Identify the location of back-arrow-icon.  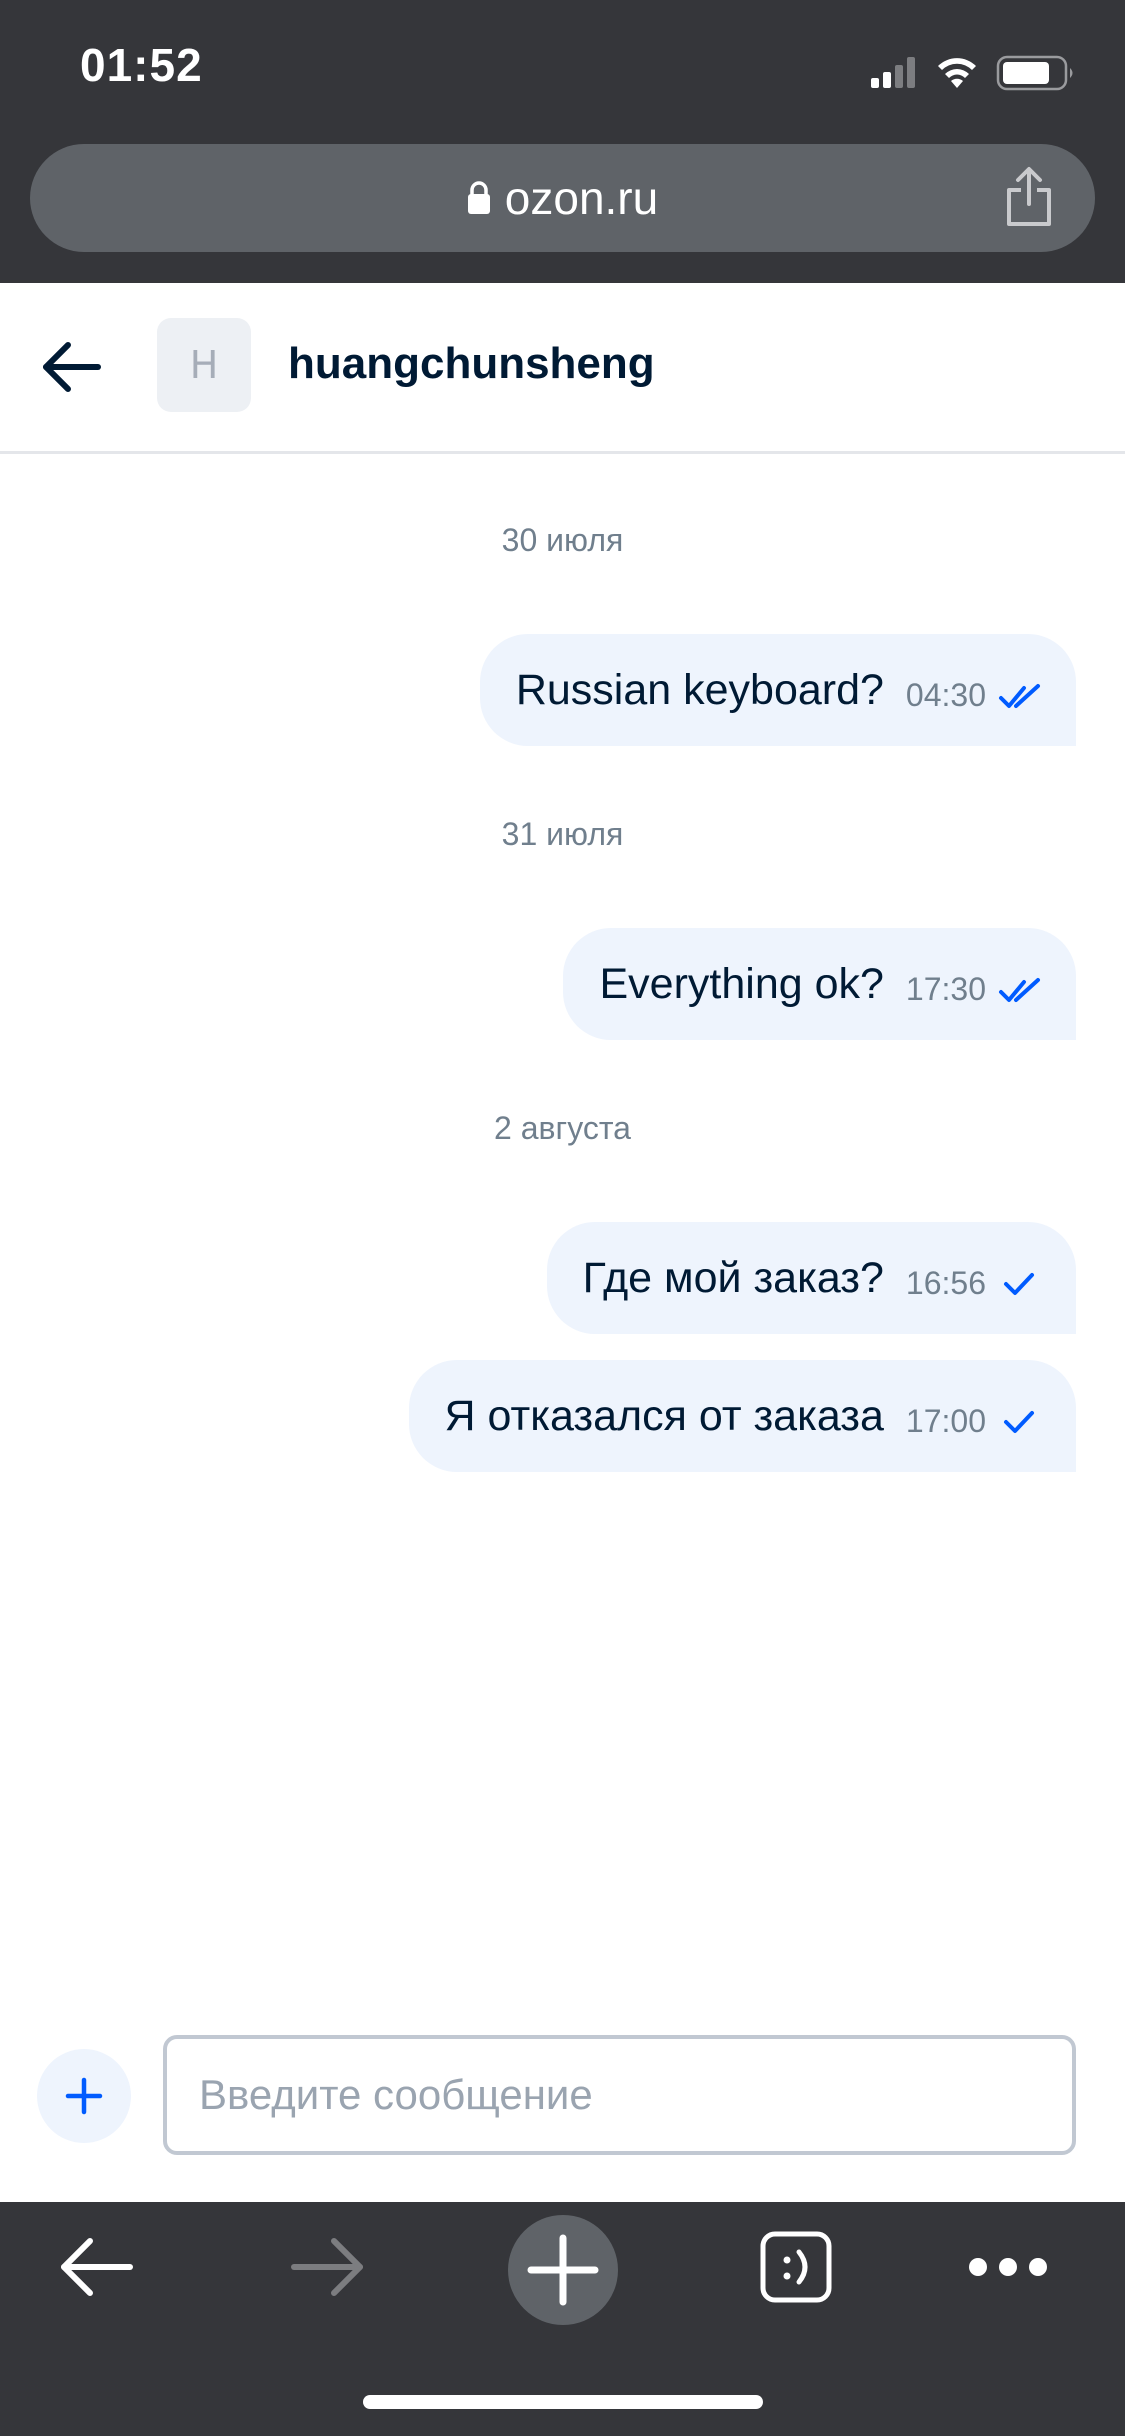
(72, 367).